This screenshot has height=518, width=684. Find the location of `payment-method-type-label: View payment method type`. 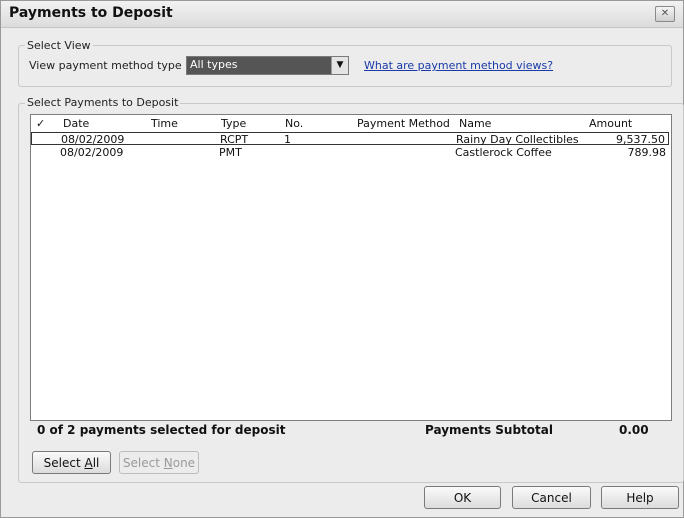

payment-method-type-label: View payment method type is located at coordinates (105, 65).